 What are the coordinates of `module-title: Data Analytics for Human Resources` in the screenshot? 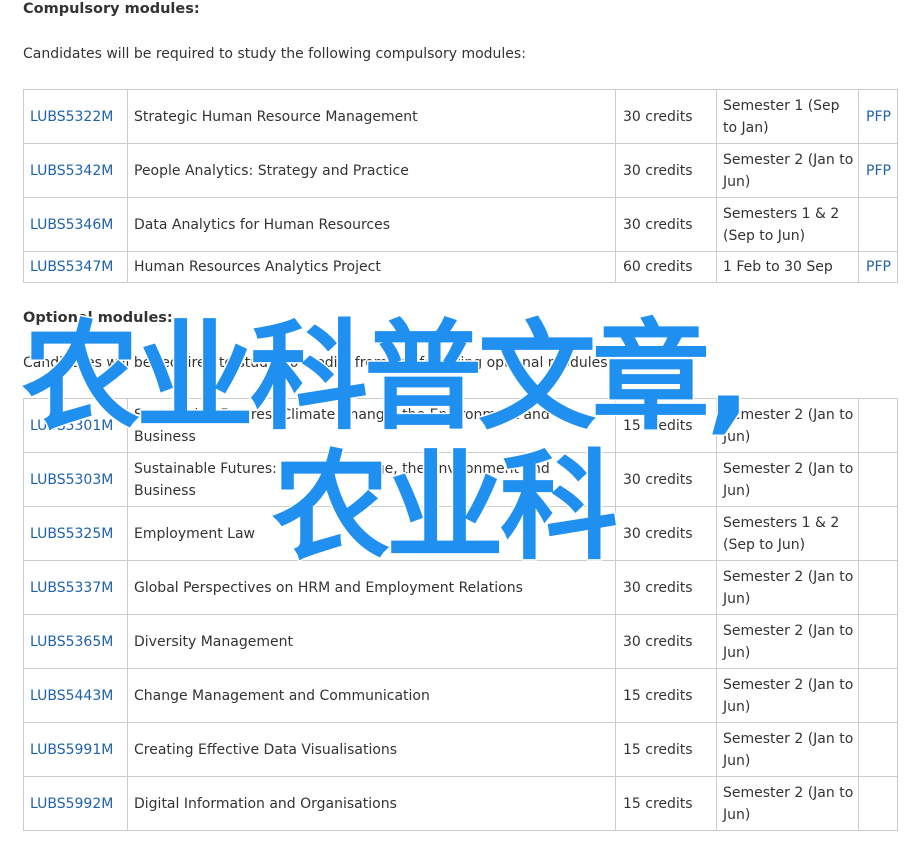 It's located at (371, 224).